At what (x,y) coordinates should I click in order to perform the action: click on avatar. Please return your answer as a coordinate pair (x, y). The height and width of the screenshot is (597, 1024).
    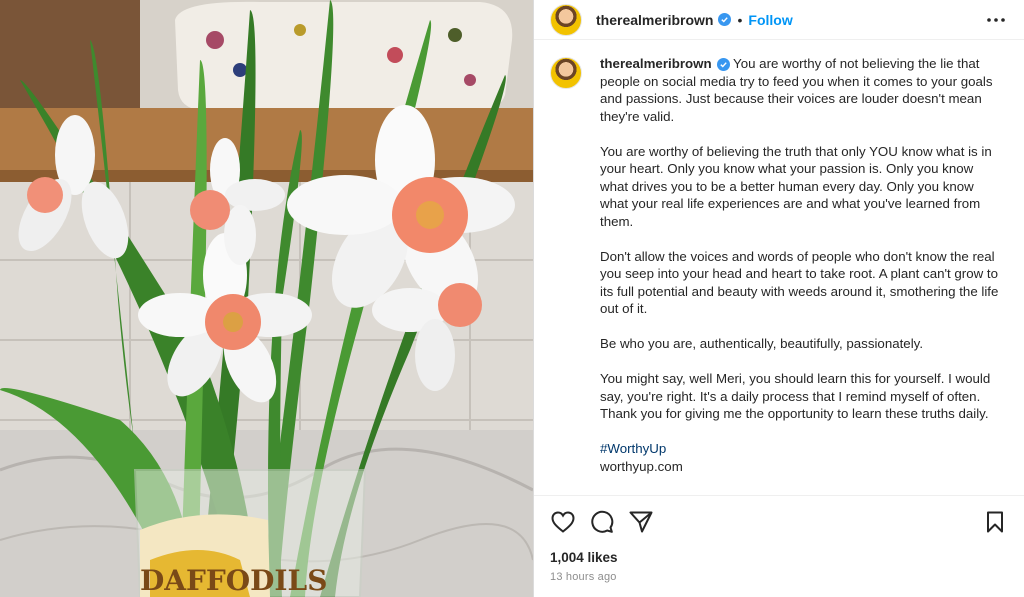
    Looking at the image, I should click on (566, 19).